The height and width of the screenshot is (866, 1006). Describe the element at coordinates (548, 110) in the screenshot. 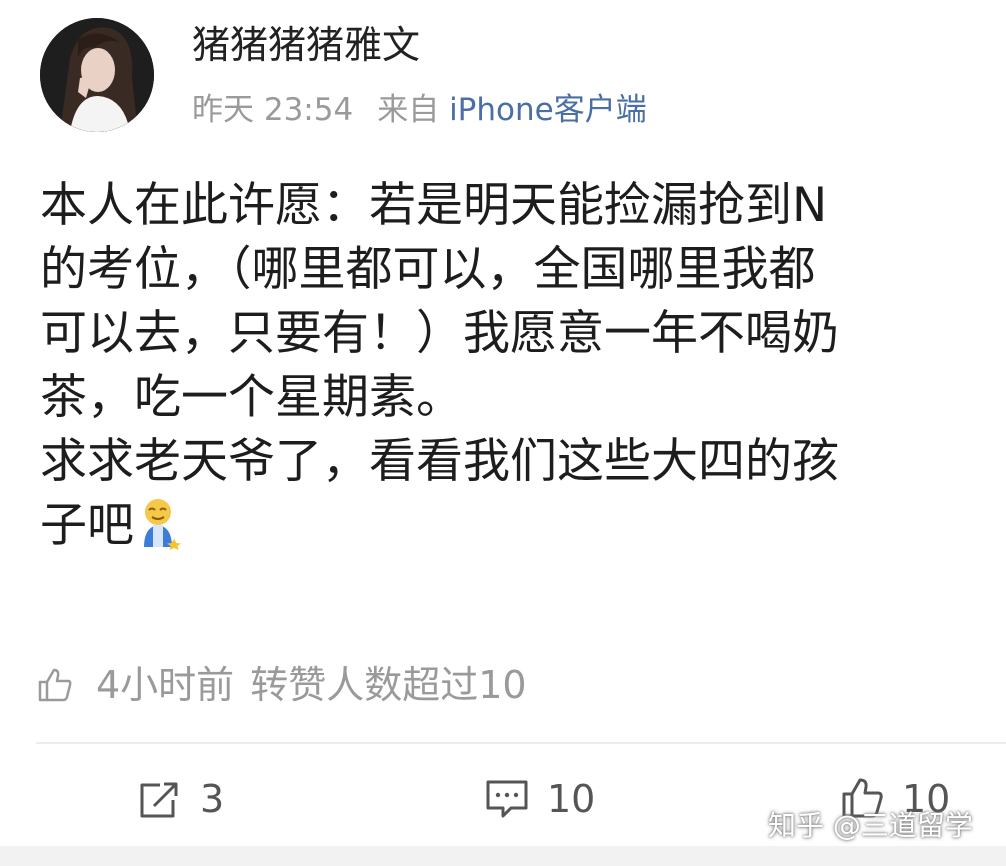

I see `source-app-link: iPhone客户端` at that location.